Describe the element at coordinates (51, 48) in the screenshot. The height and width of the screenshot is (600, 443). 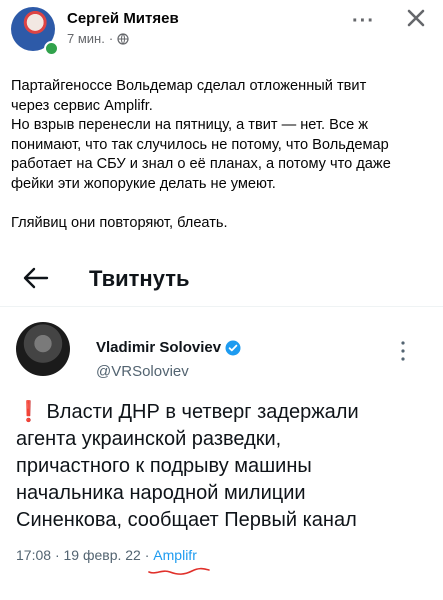
I see `online-status-indicator` at that location.